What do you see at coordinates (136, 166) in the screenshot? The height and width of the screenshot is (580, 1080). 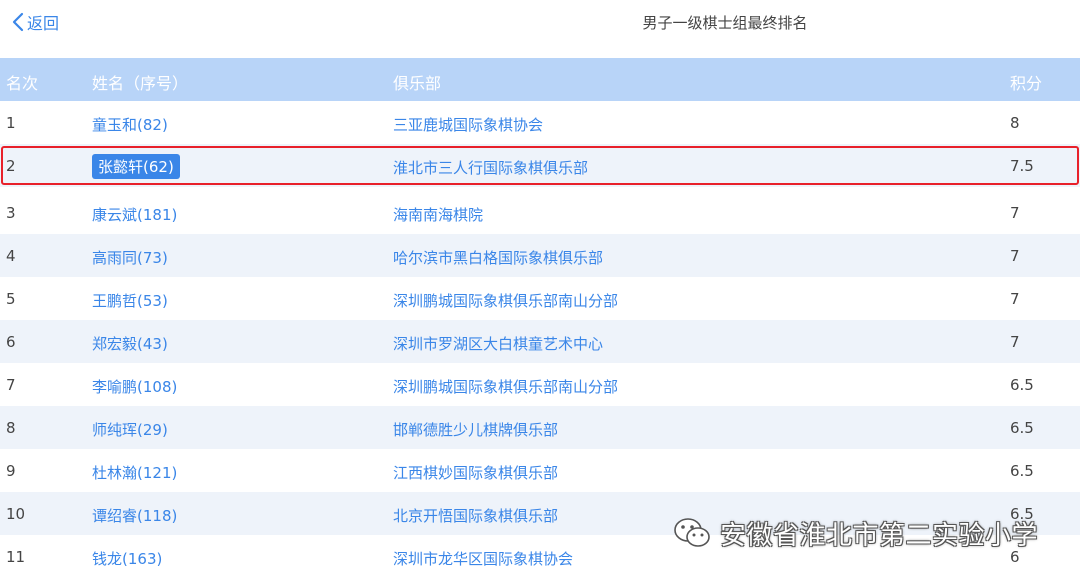 I see `player-name-link: 张懿轩(62)` at bounding box center [136, 166].